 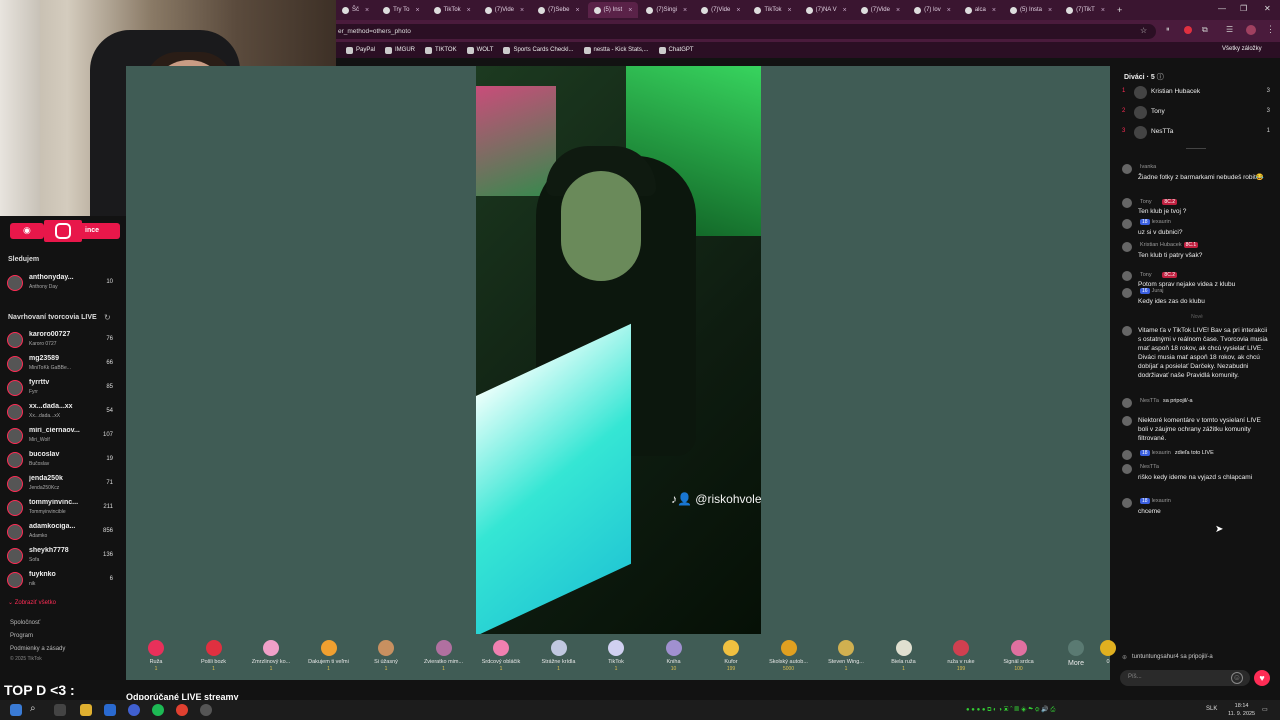 I want to click on creator-item: sheykh7778 Sofa 136, so click(x=61, y=556).